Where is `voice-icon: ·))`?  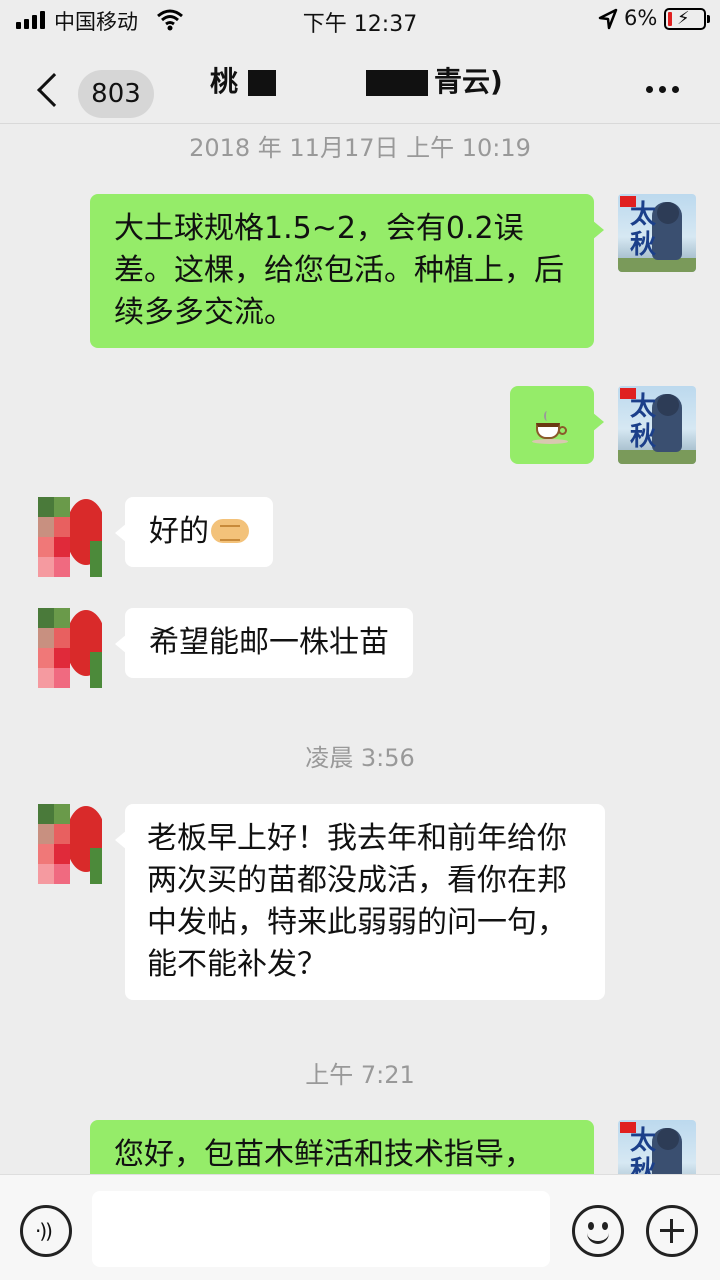 voice-icon: ·)) is located at coordinates (46, 1231).